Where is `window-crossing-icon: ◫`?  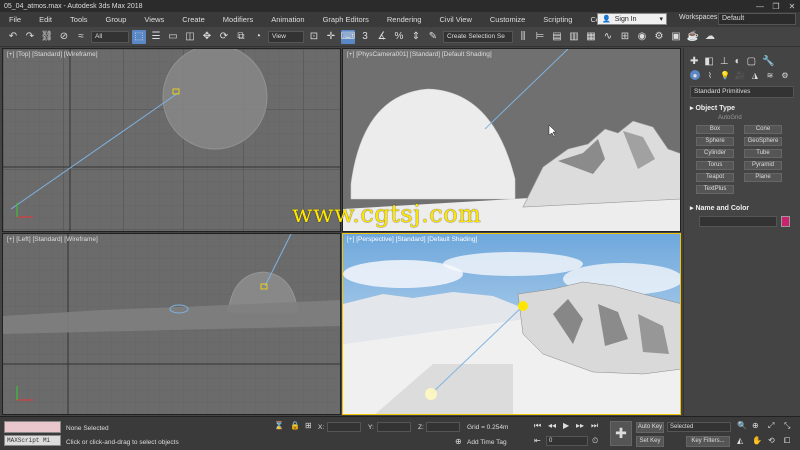
window-crossing-icon: ◫ is located at coordinates (190, 37).